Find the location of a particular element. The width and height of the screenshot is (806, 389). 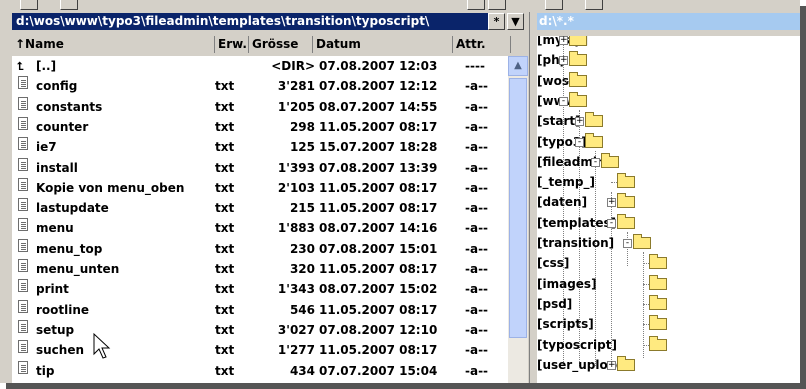

file-row: tip txt 434 07.07.2007 15:04 -a-- is located at coordinates (262, 371).